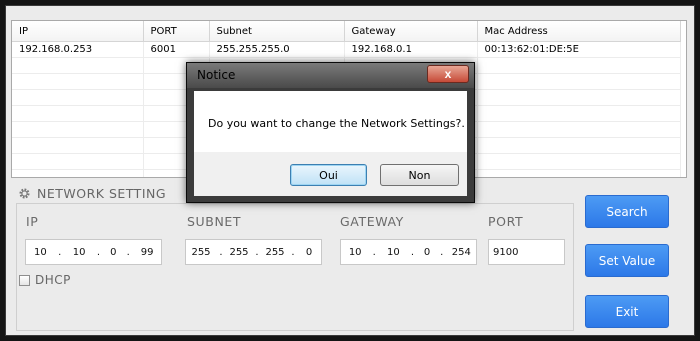 Image resolution: width=700 pixels, height=341 pixels. Describe the element at coordinates (147, 252) in the screenshot. I see `ip-octet-4: 99` at that location.